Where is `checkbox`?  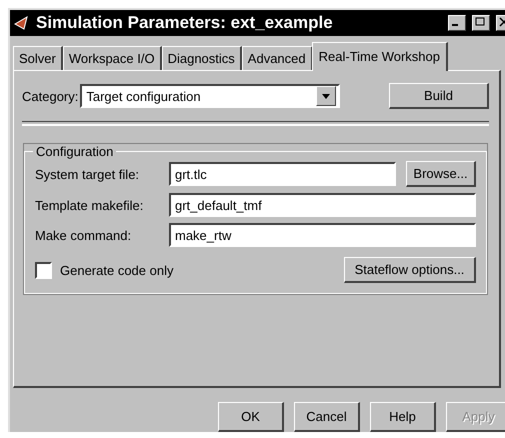 checkbox is located at coordinates (43, 270).